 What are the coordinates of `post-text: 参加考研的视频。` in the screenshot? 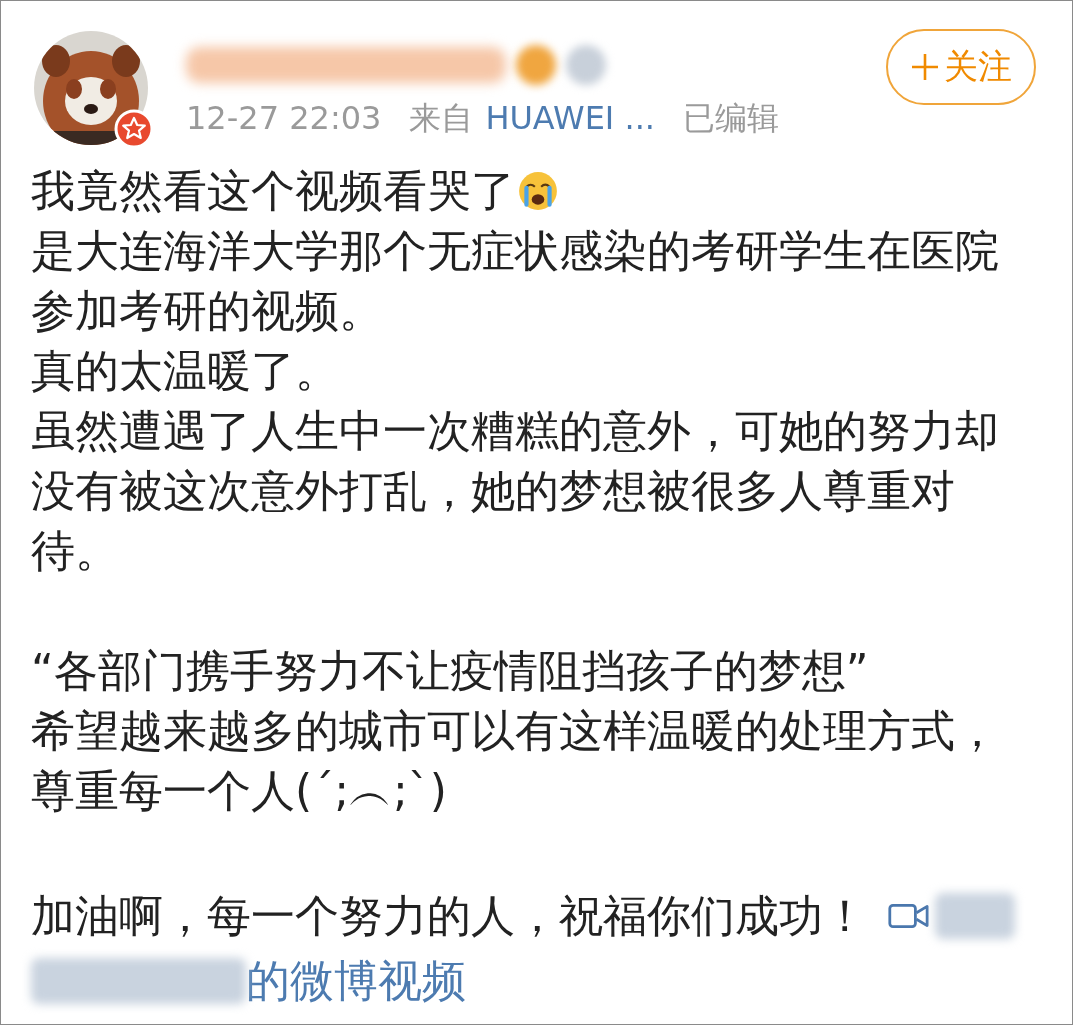 It's located at (207, 310).